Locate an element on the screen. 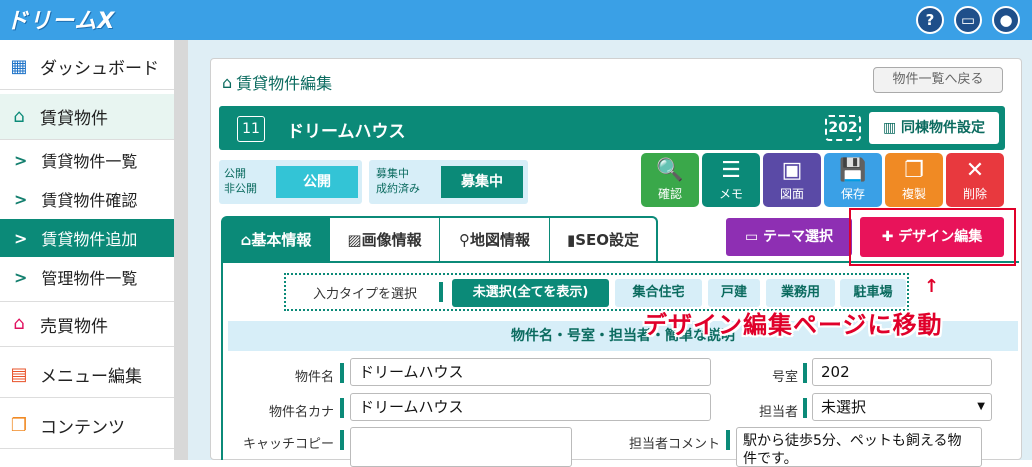 Image resolution: width=1032 pixels, height=467 pixels. page-title: ⌂ 賃貸物件編集 is located at coordinates (277, 82).